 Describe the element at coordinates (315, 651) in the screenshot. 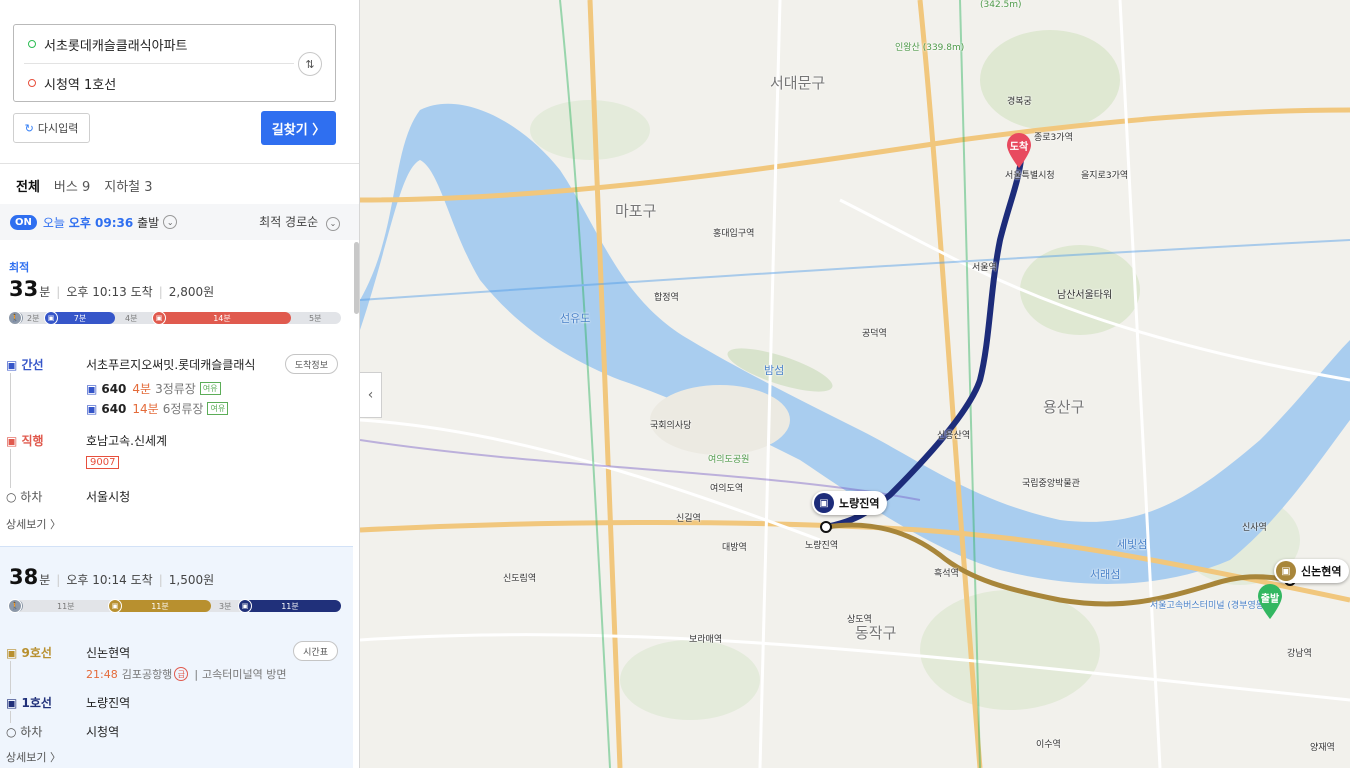

I see `timetable-button: 시간표` at that location.